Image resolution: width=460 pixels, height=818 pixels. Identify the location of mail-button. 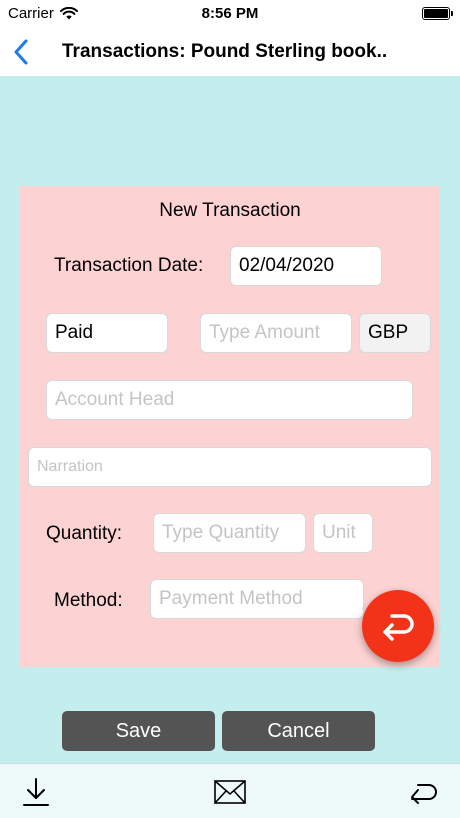
(230, 792).